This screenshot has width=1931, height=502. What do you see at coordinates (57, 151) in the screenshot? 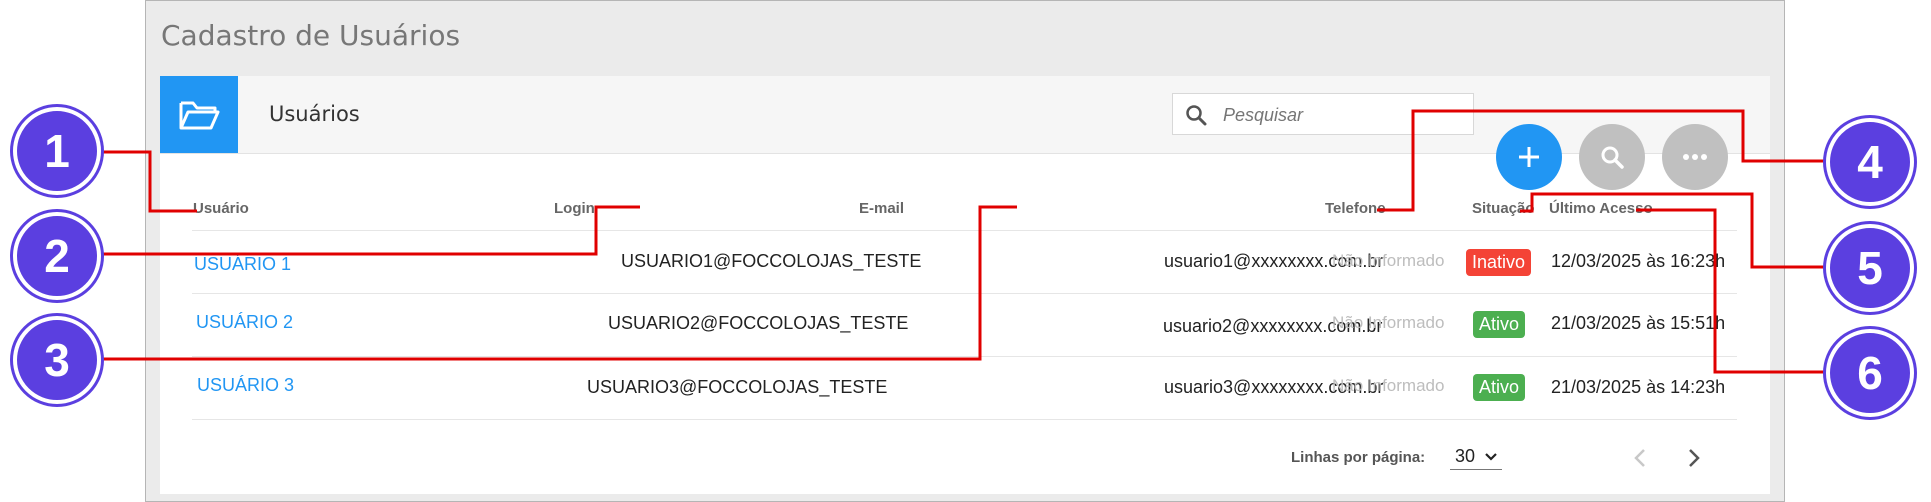
I see `callout-1: 1` at bounding box center [57, 151].